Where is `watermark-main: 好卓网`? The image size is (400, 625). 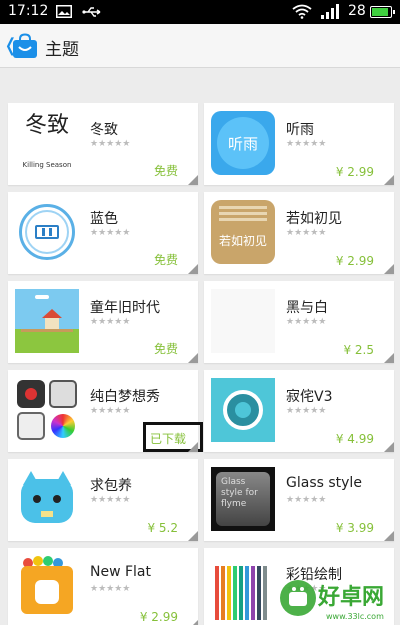 watermark-main: 好卓网 is located at coordinates (350, 597).